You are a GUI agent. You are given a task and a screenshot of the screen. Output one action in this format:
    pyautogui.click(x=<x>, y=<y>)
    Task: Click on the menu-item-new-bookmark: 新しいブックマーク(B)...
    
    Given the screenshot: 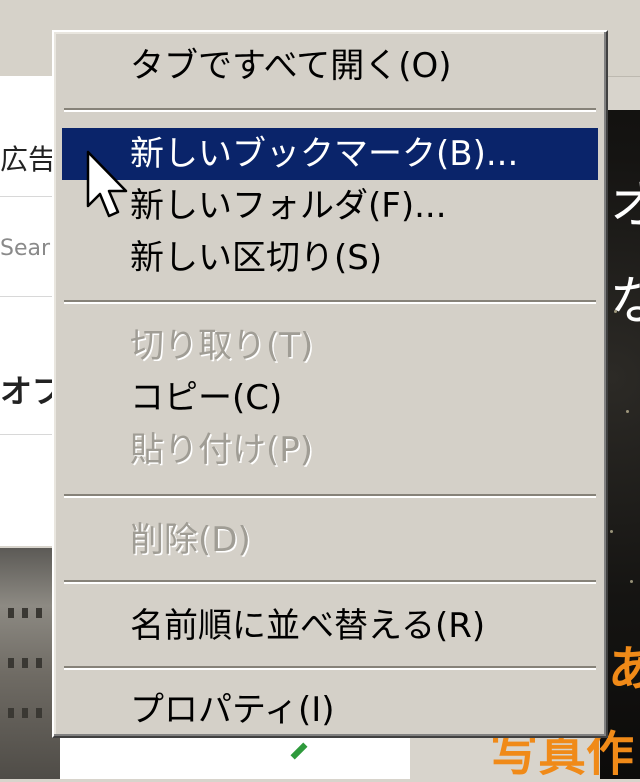 What is the action you would take?
    pyautogui.click(x=330, y=154)
    